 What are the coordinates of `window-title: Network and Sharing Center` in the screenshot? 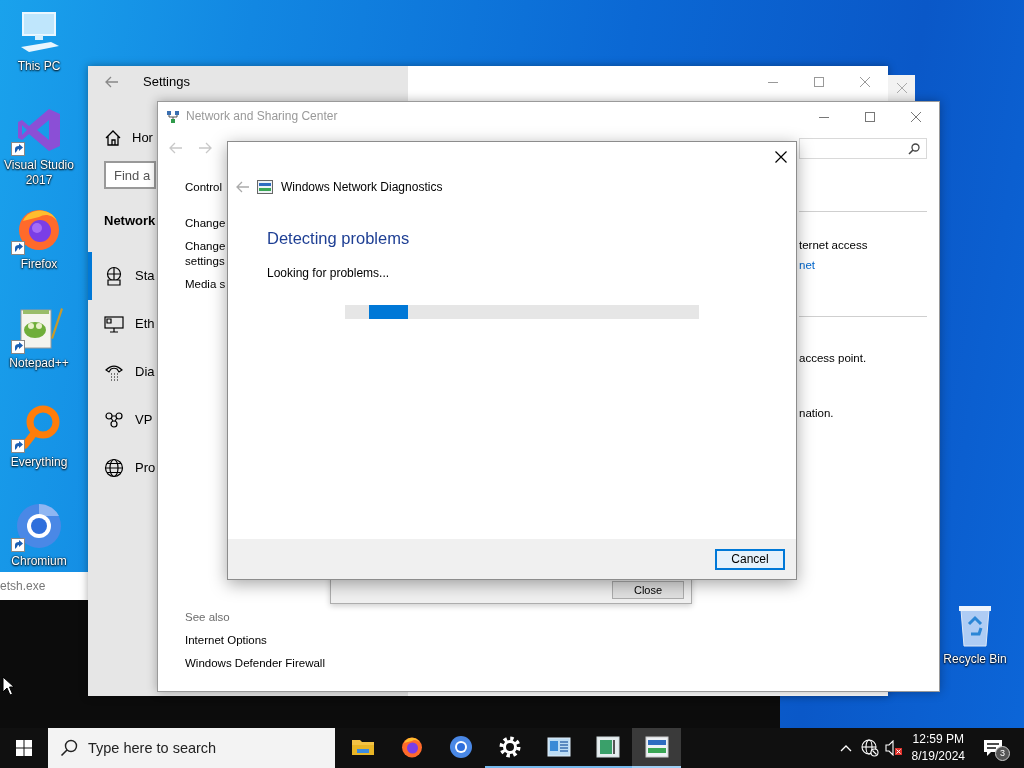 It's located at (262, 116).